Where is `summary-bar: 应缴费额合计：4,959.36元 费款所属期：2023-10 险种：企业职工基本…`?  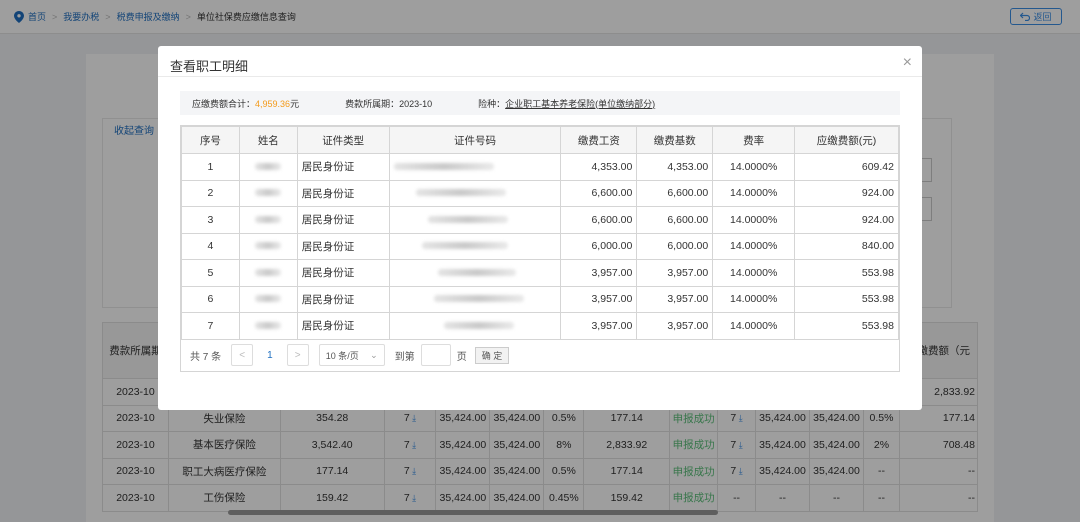
summary-bar: 应缴费额合计：4,959.36元 费款所属期：2023-10 险种：企业职工基本… is located at coordinates (540, 103).